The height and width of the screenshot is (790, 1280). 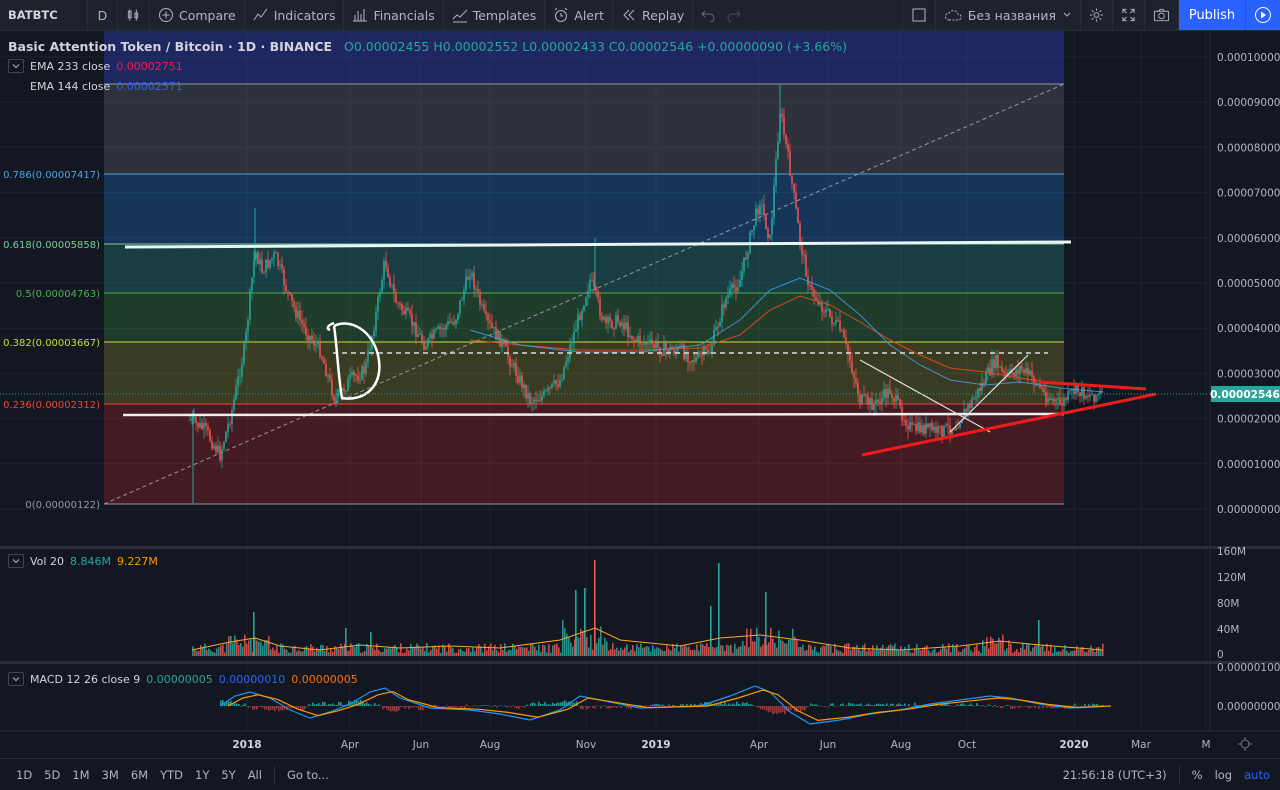 I want to click on chart-type-button, so click(x=134, y=15).